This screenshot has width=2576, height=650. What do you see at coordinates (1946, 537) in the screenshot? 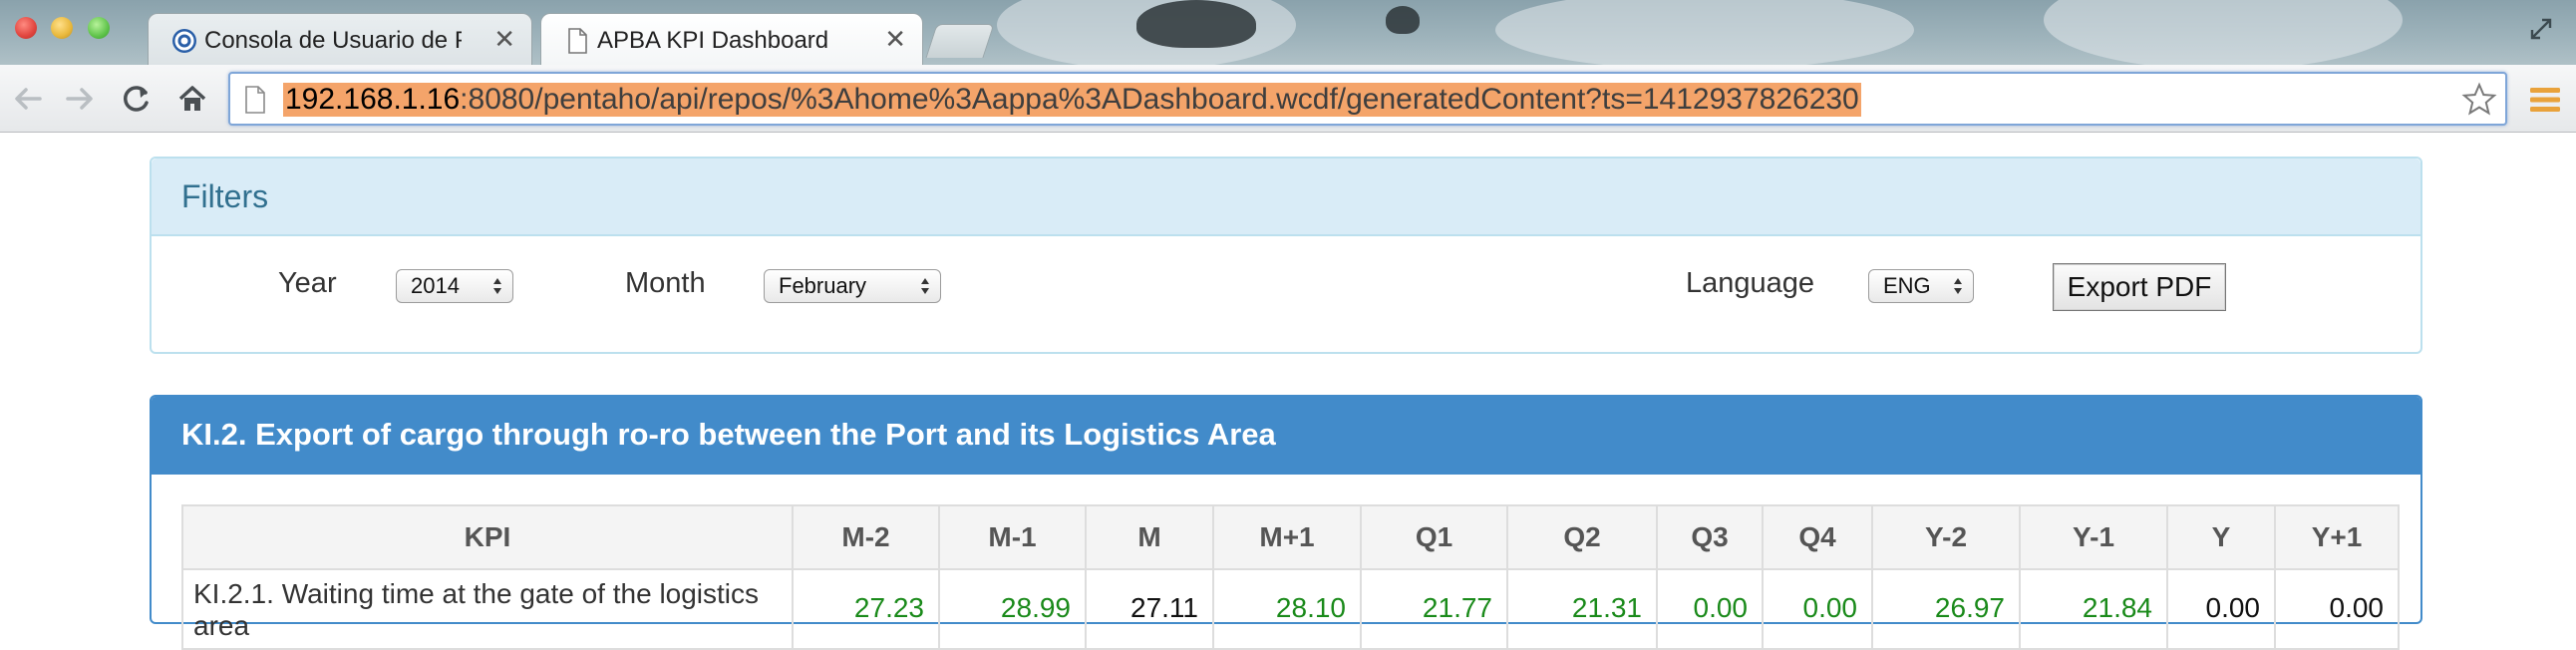
I see `column-header: Y-2` at bounding box center [1946, 537].